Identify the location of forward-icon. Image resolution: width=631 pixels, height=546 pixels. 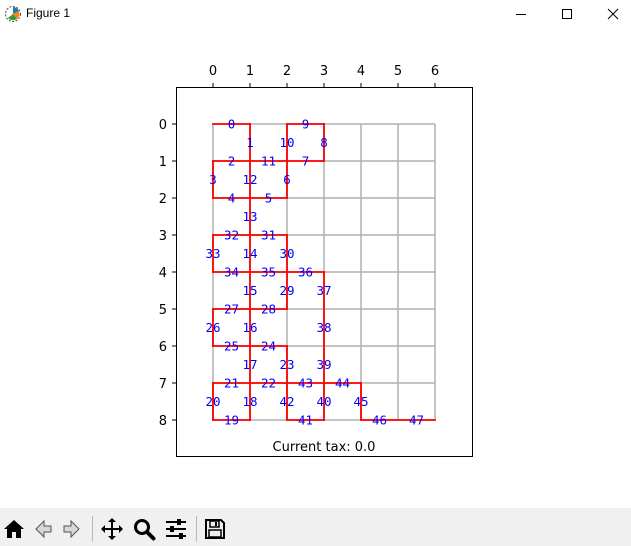
(71, 529).